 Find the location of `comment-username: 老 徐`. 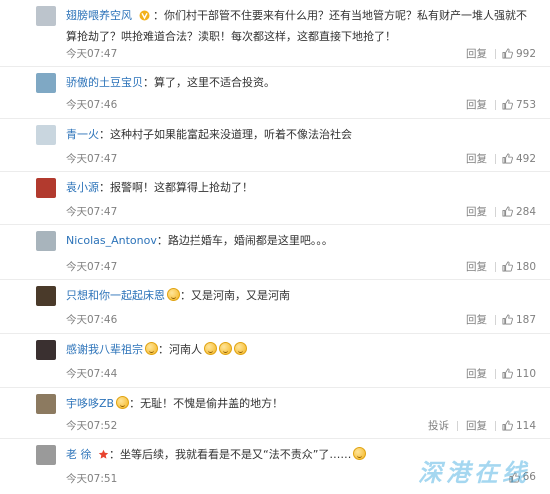

comment-username: 老 徐 is located at coordinates (79, 454).